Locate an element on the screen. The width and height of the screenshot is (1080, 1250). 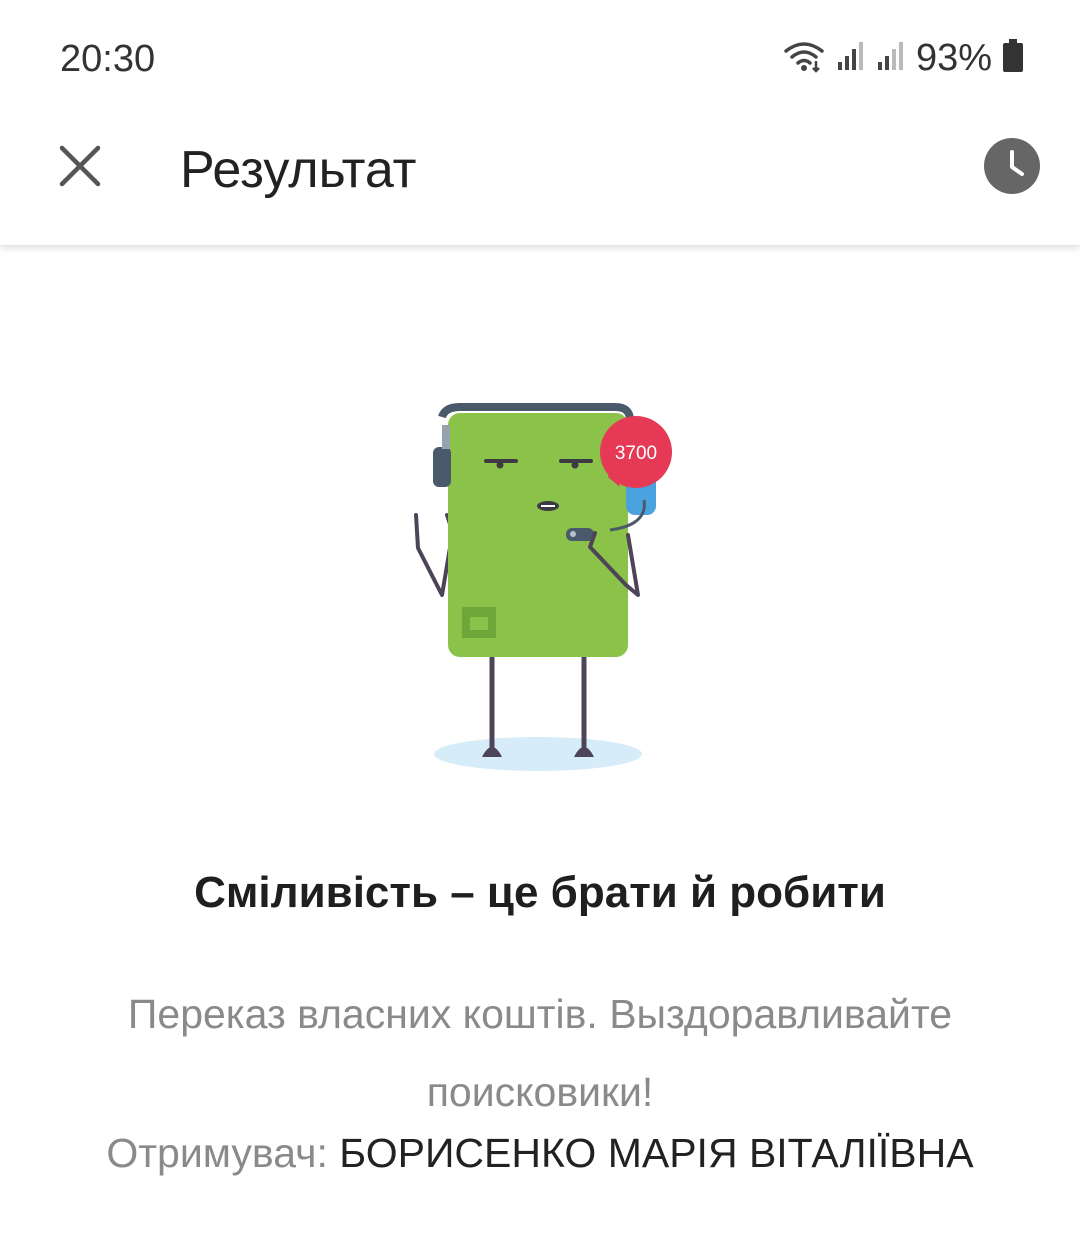
status-bar: 20:30 93% is located at coordinates (540, 55).